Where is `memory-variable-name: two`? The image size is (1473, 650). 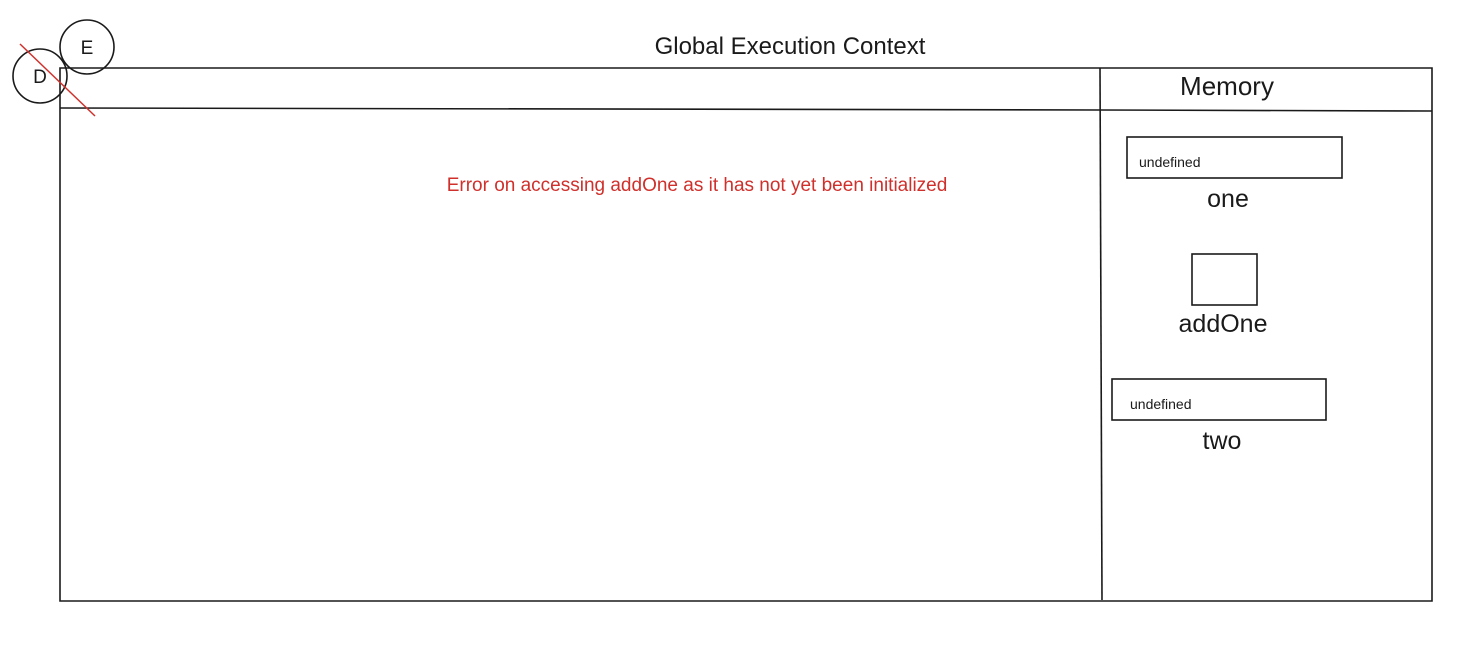
memory-variable-name: two is located at coordinates (1222, 441).